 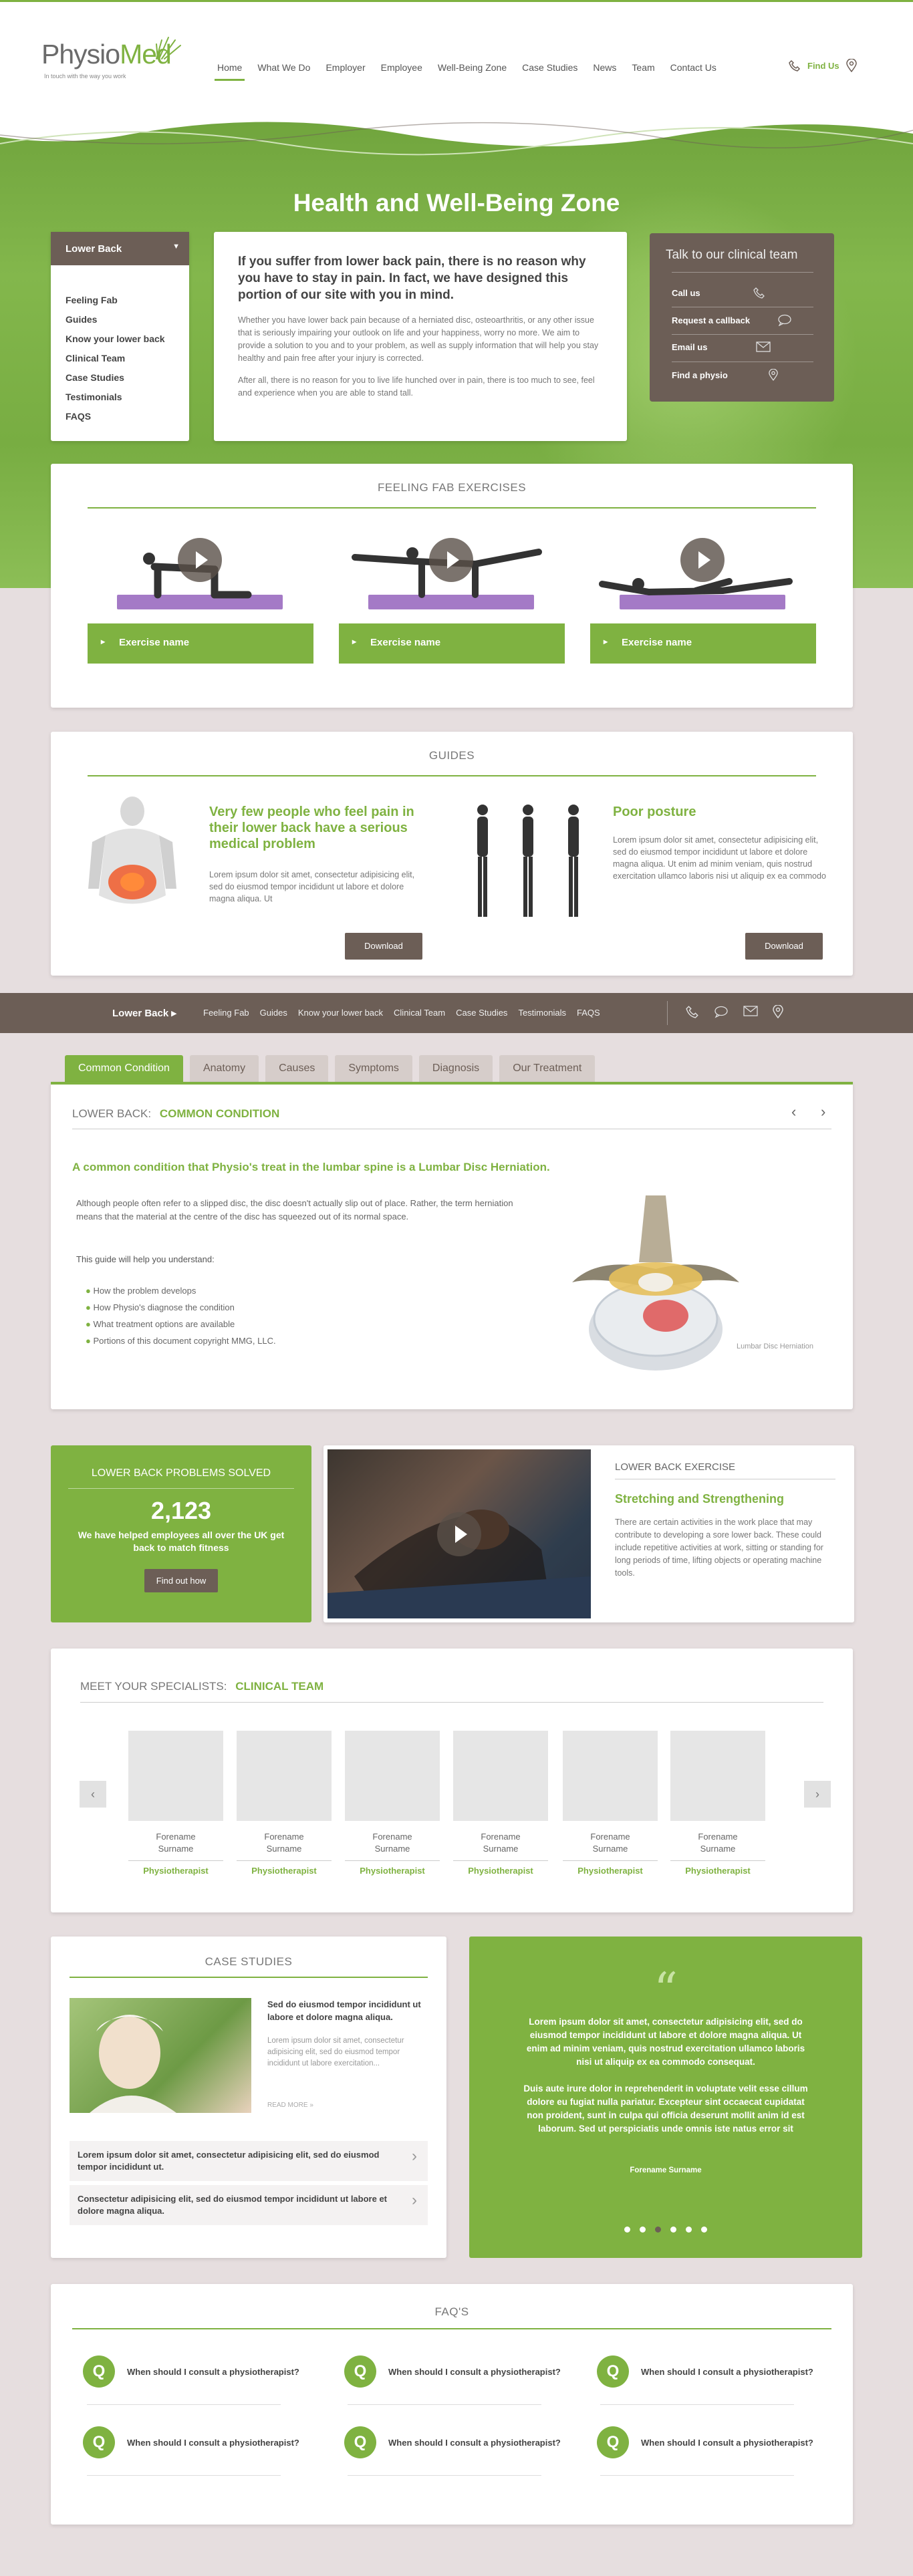 What do you see at coordinates (604, 67) in the screenshot?
I see `nav-news: News` at bounding box center [604, 67].